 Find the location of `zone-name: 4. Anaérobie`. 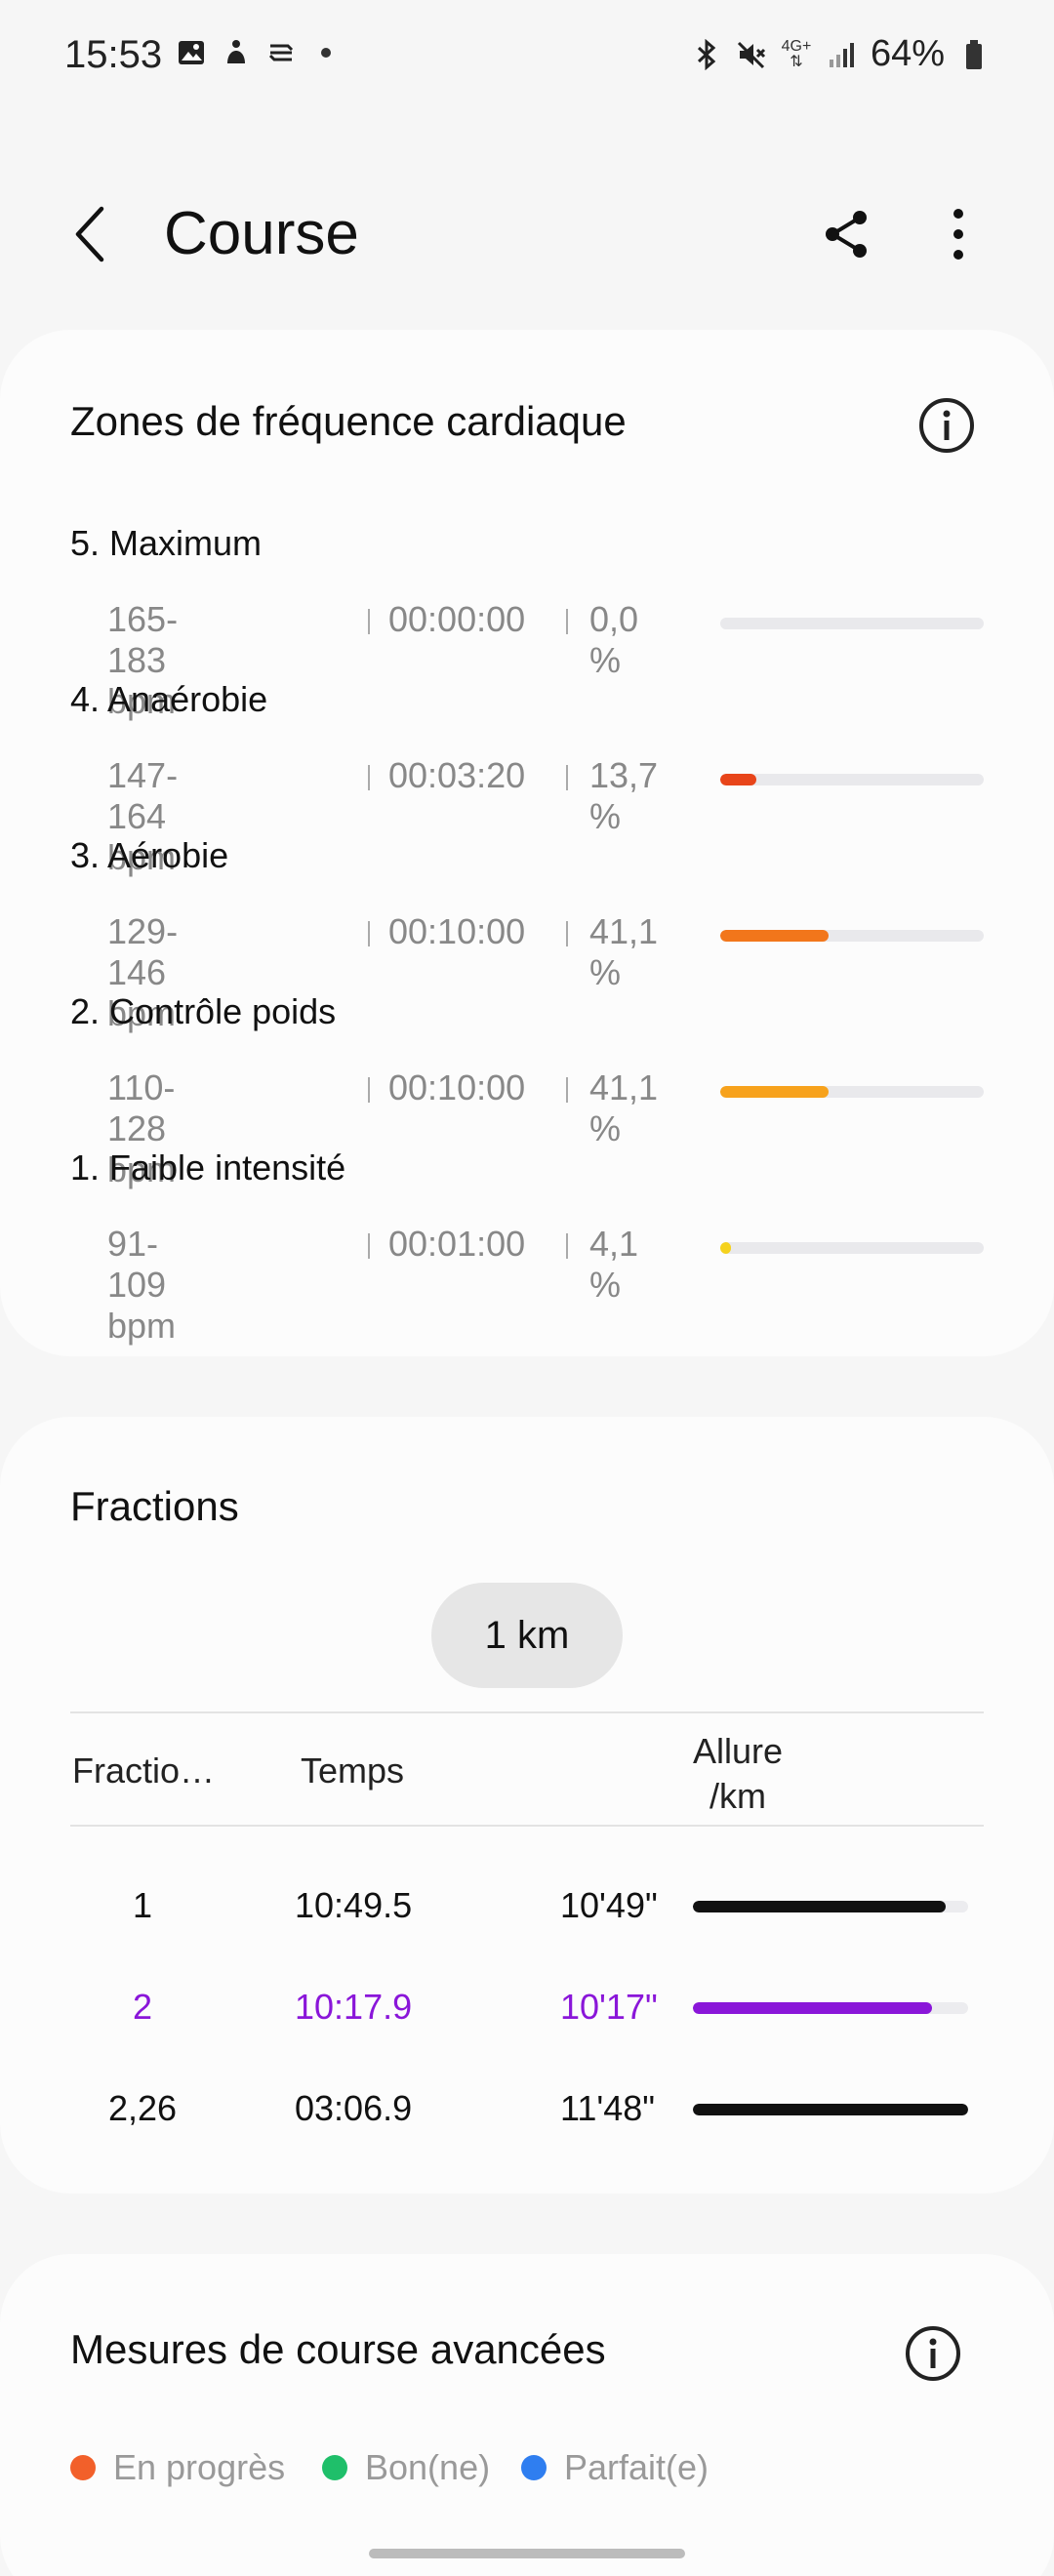

zone-name: 4. Anaérobie is located at coordinates (169, 699).